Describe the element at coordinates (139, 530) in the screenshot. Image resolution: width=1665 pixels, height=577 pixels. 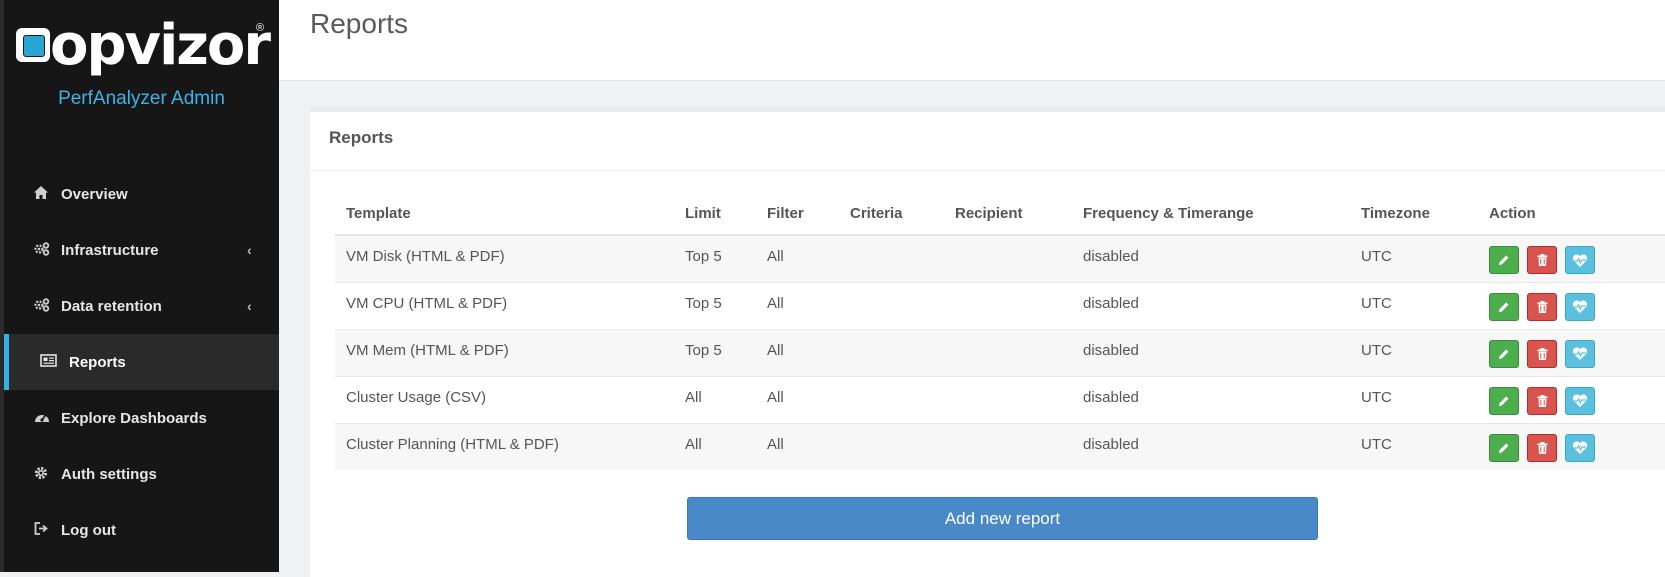
I see `sidebar-item-log-out: Log out` at that location.